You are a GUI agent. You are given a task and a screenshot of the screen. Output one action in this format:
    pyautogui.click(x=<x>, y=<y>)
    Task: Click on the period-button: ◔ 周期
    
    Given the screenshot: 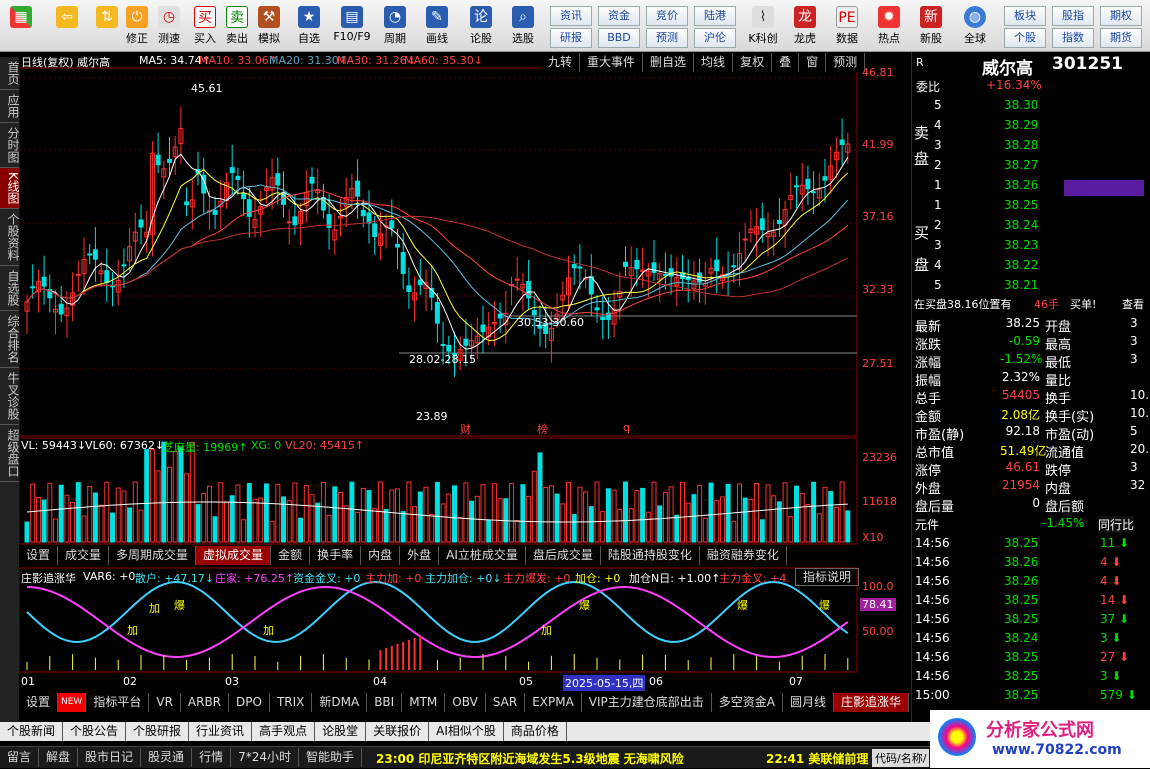 What is the action you would take?
    pyautogui.click(x=395, y=26)
    